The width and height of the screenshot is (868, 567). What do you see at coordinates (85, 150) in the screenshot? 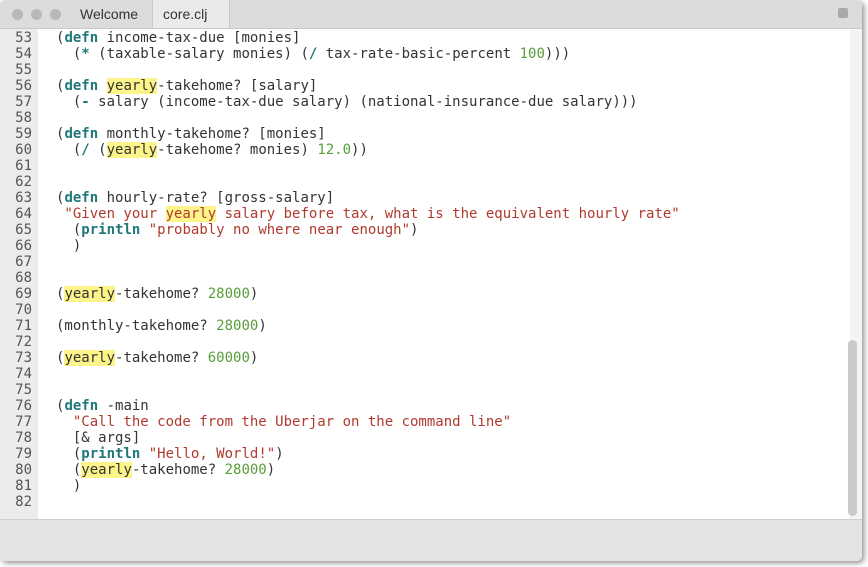
I see `code-token: /` at bounding box center [85, 150].